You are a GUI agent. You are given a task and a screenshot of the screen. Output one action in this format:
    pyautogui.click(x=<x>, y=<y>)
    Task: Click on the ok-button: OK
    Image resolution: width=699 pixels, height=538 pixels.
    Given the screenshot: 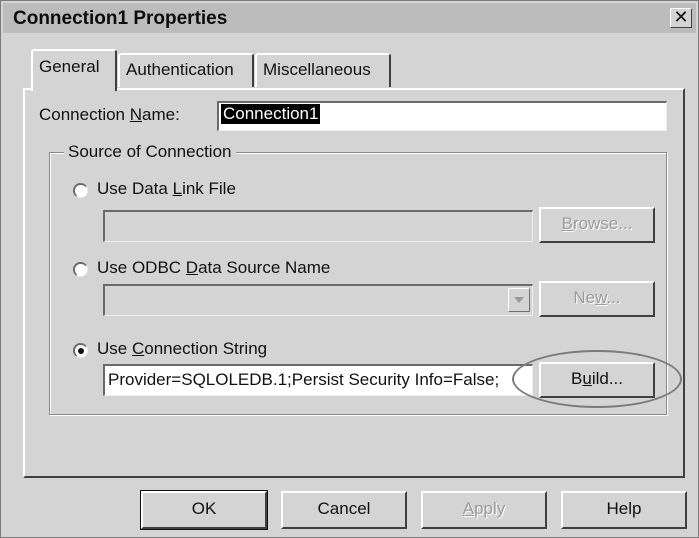 What is the action you would take?
    pyautogui.click(x=204, y=510)
    